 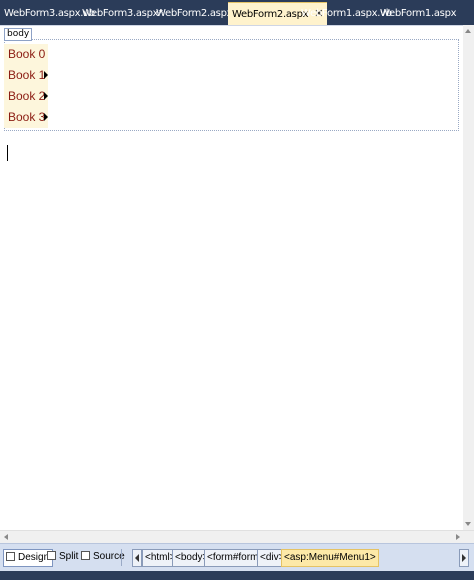 I want to click on view-label: Split, so click(x=69, y=556).